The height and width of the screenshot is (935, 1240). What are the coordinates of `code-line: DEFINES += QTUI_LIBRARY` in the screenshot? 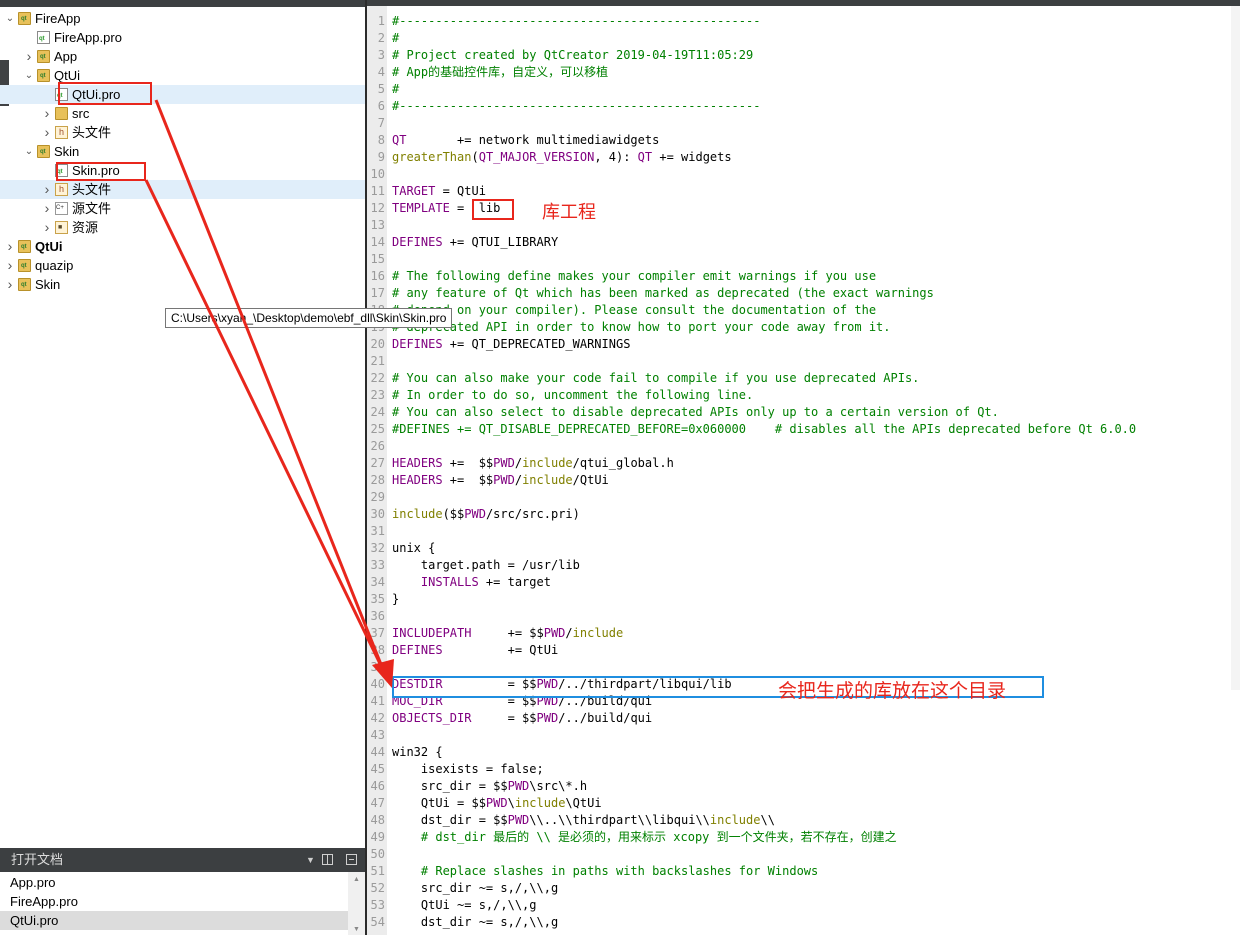 It's located at (475, 242).